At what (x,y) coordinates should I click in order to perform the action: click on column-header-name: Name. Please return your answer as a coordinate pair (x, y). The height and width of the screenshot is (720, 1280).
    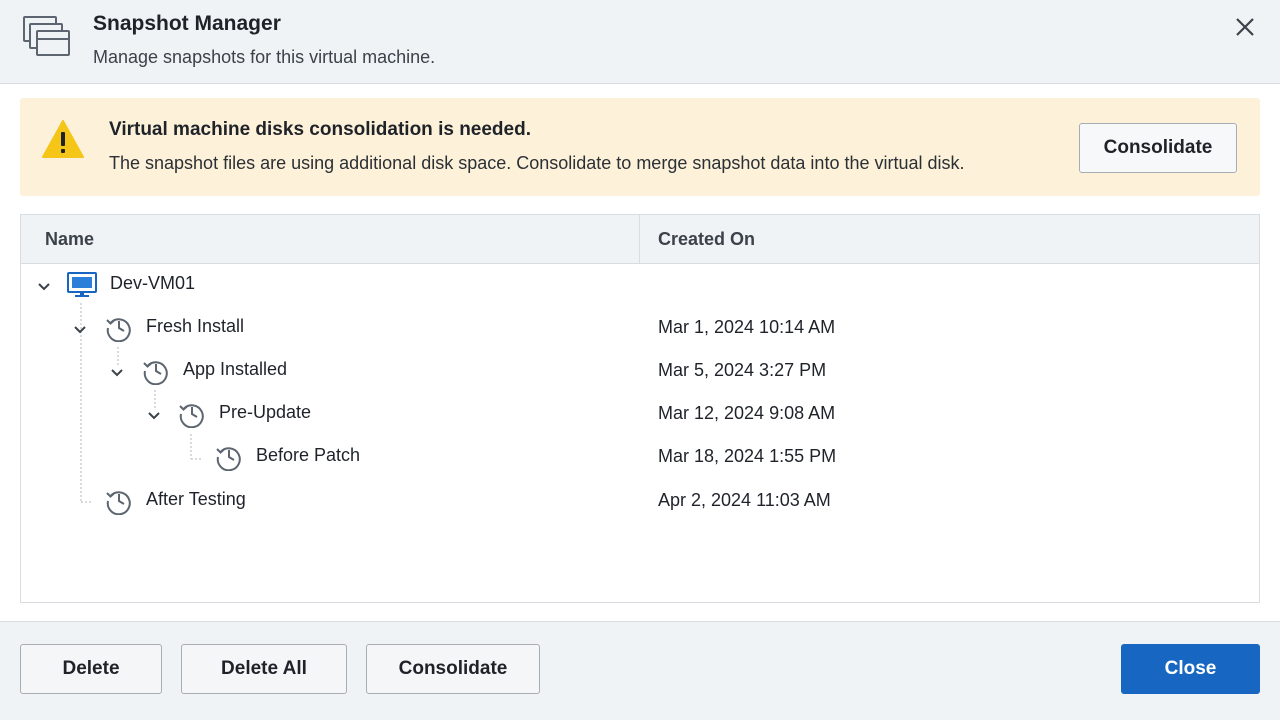
    Looking at the image, I should click on (69, 239).